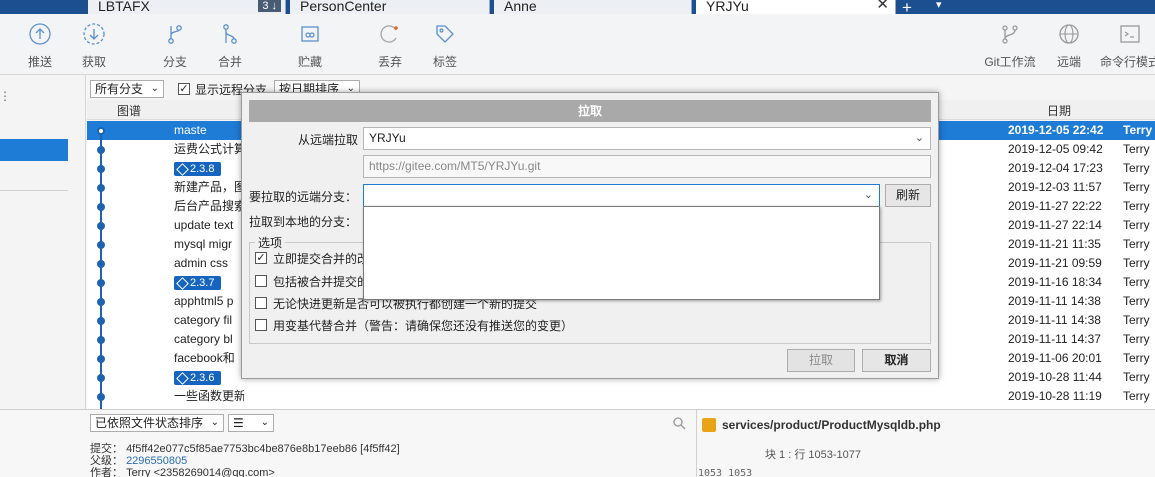 The width and height of the screenshot is (1155, 477). Describe the element at coordinates (1055, 358) in the screenshot. I see `commit-date: 2019-11-06 20:01` at that location.